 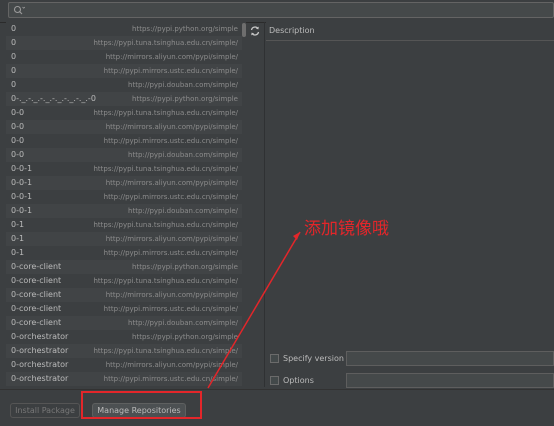 What do you see at coordinates (298, 380) in the screenshot?
I see `options-label: Options` at bounding box center [298, 380].